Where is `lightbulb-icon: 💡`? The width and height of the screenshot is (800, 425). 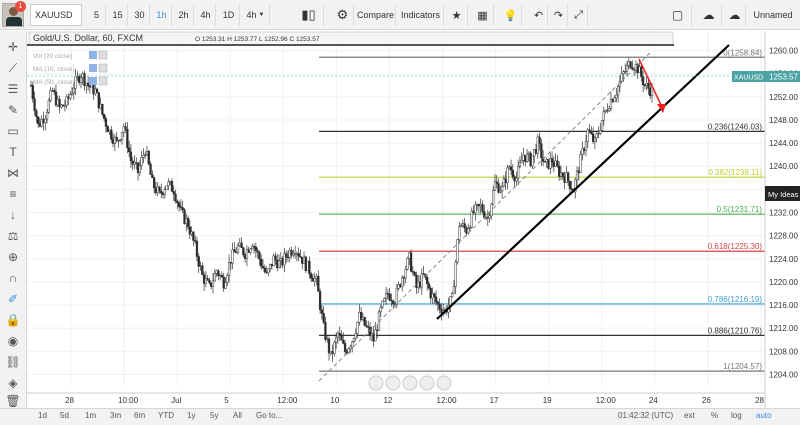
lightbulb-icon: 💡 is located at coordinates (511, 15).